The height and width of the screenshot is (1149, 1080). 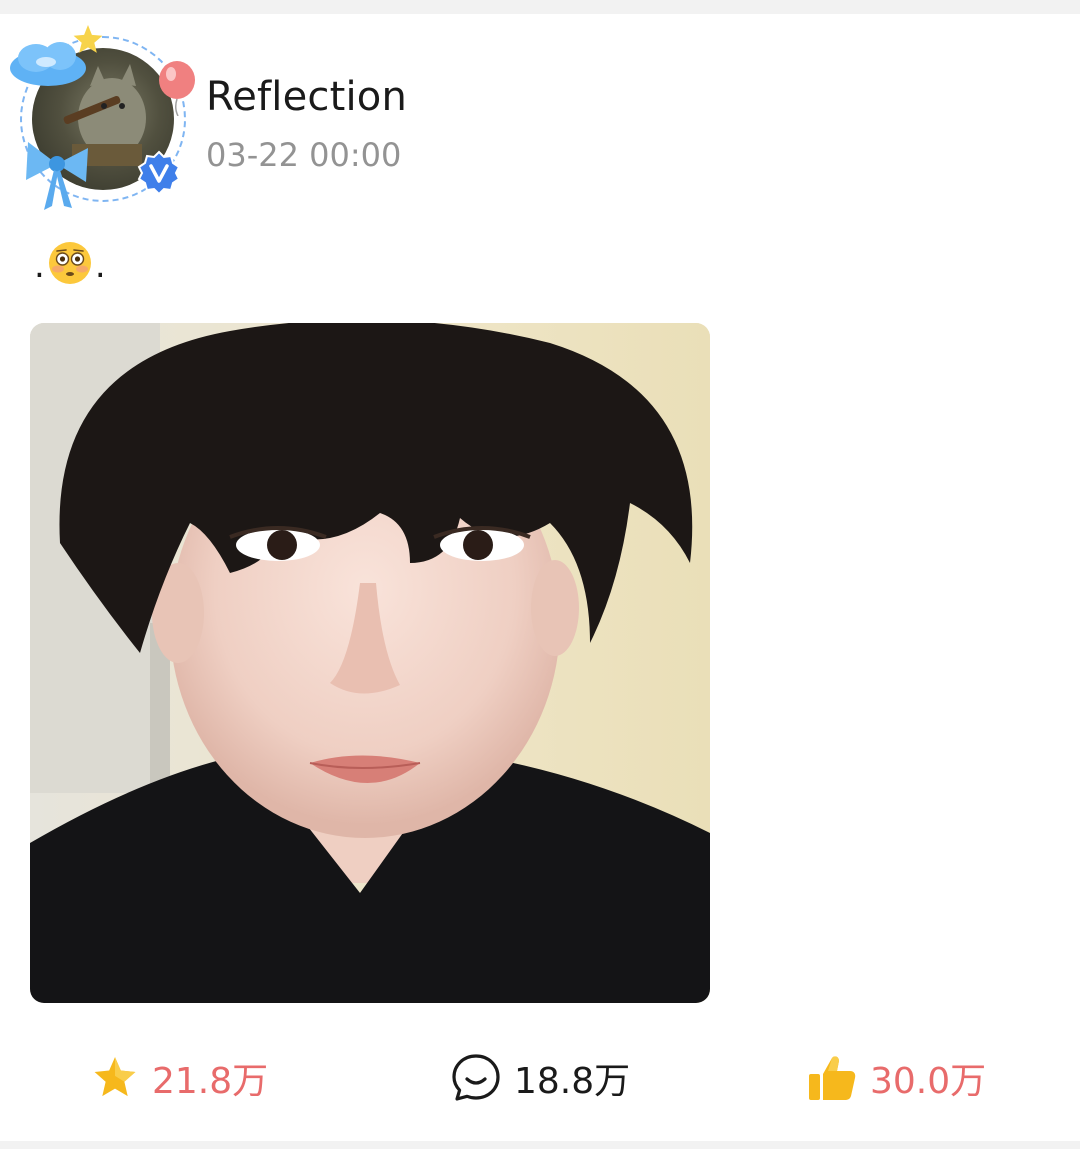 I want to click on verified-badge-icon, so click(x=159, y=173).